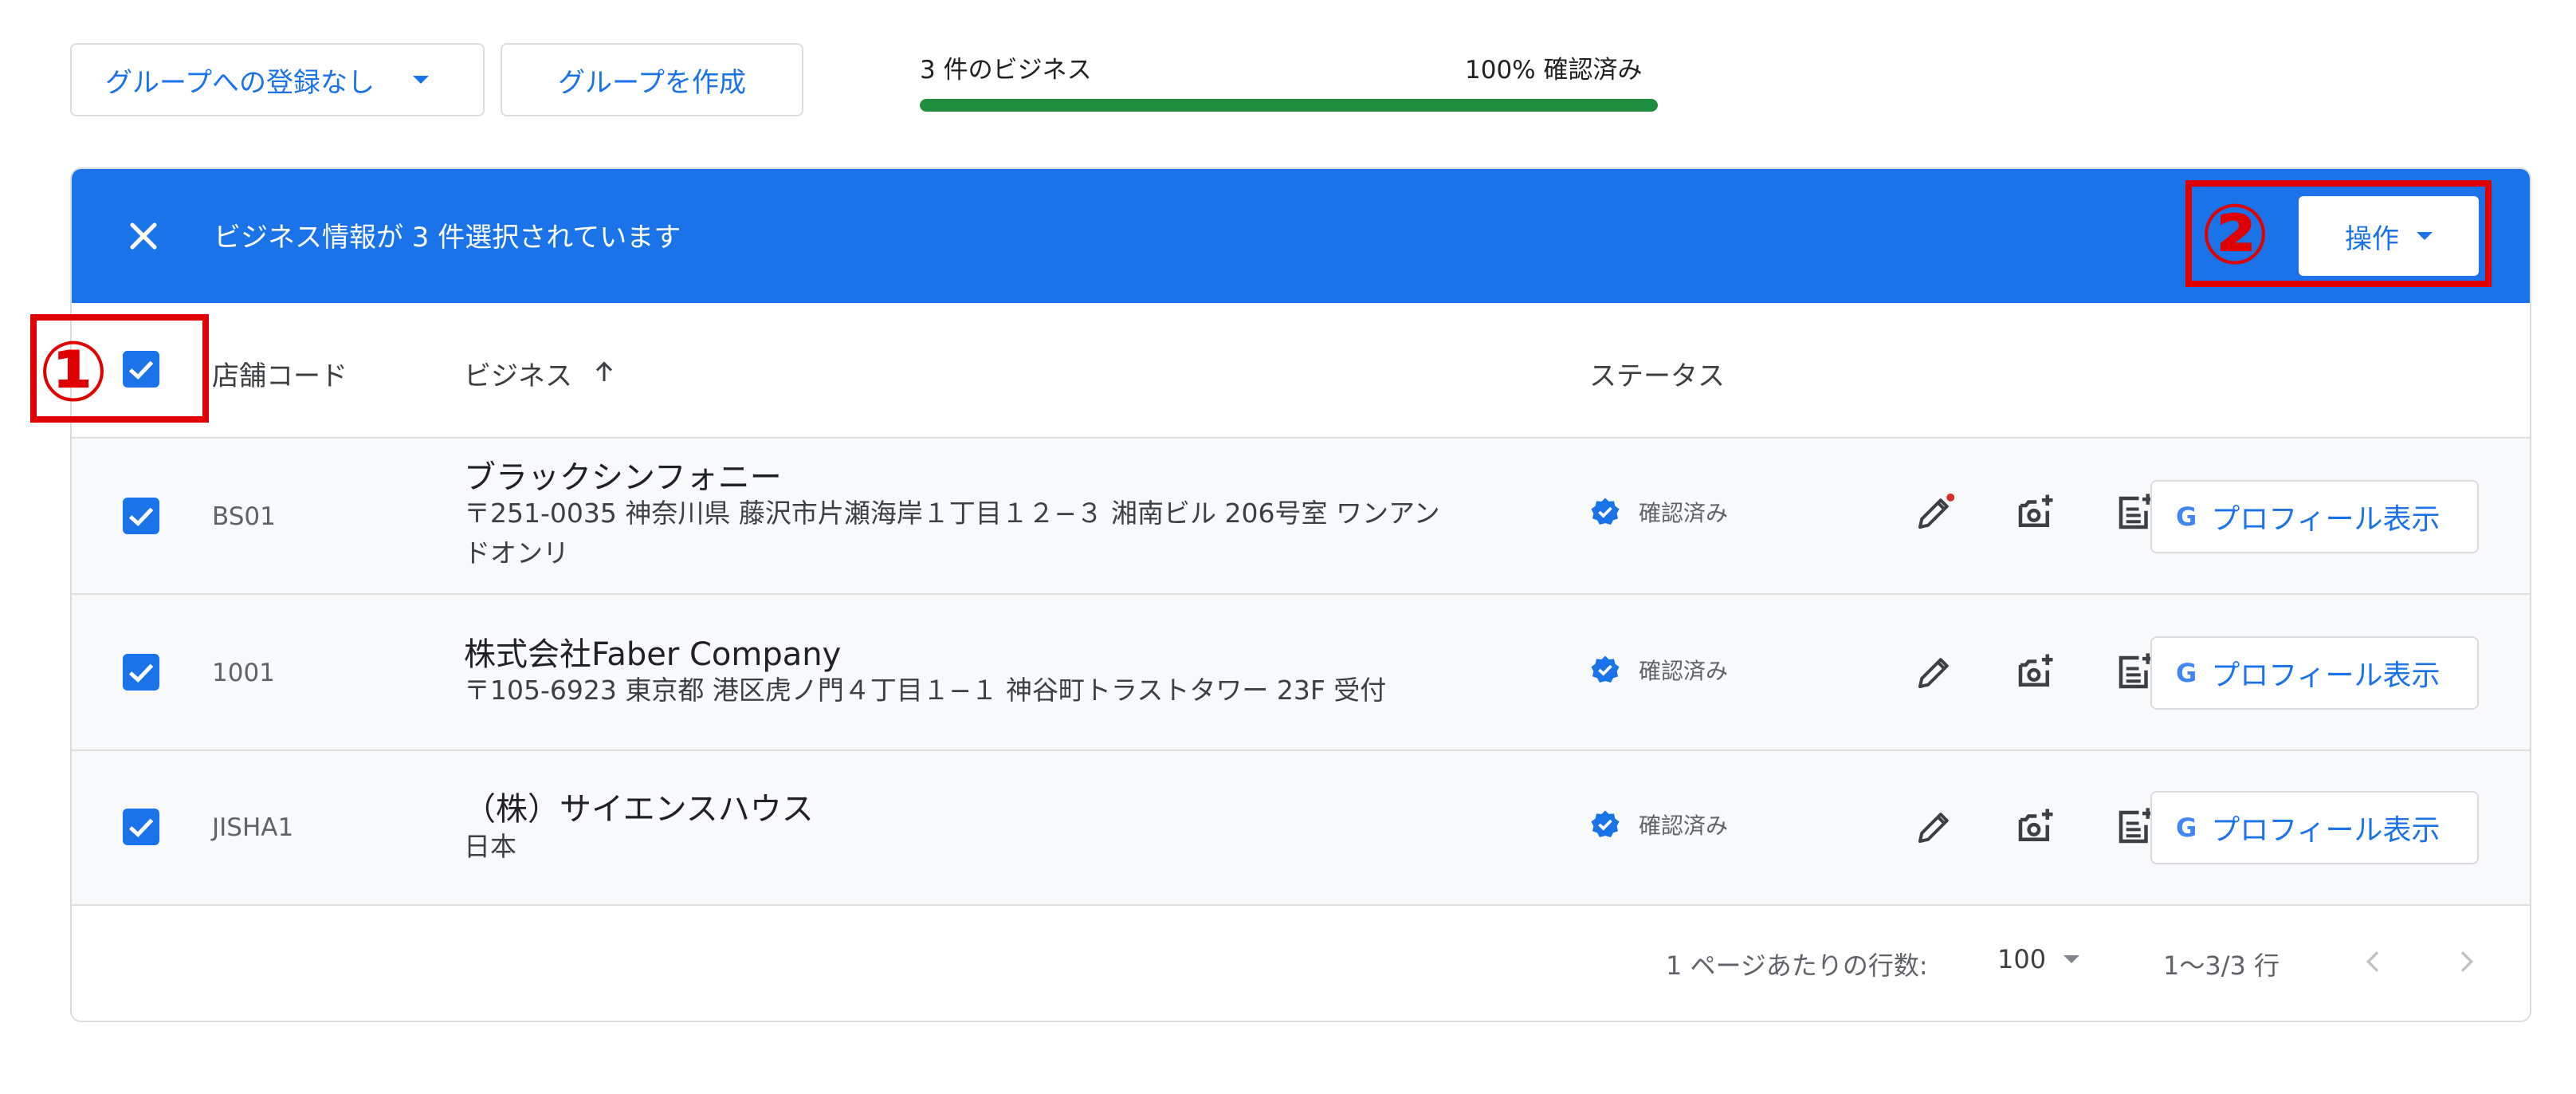  What do you see at coordinates (1006, 70) in the screenshot?
I see `business-count: 3 件のビジネス` at bounding box center [1006, 70].